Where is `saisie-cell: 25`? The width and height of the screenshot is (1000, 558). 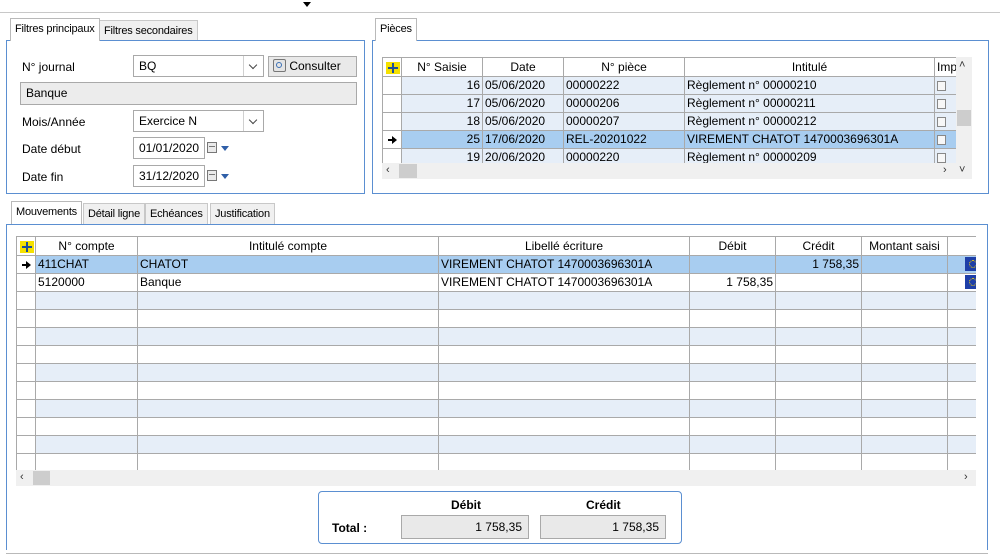 saisie-cell: 25 is located at coordinates (442, 139).